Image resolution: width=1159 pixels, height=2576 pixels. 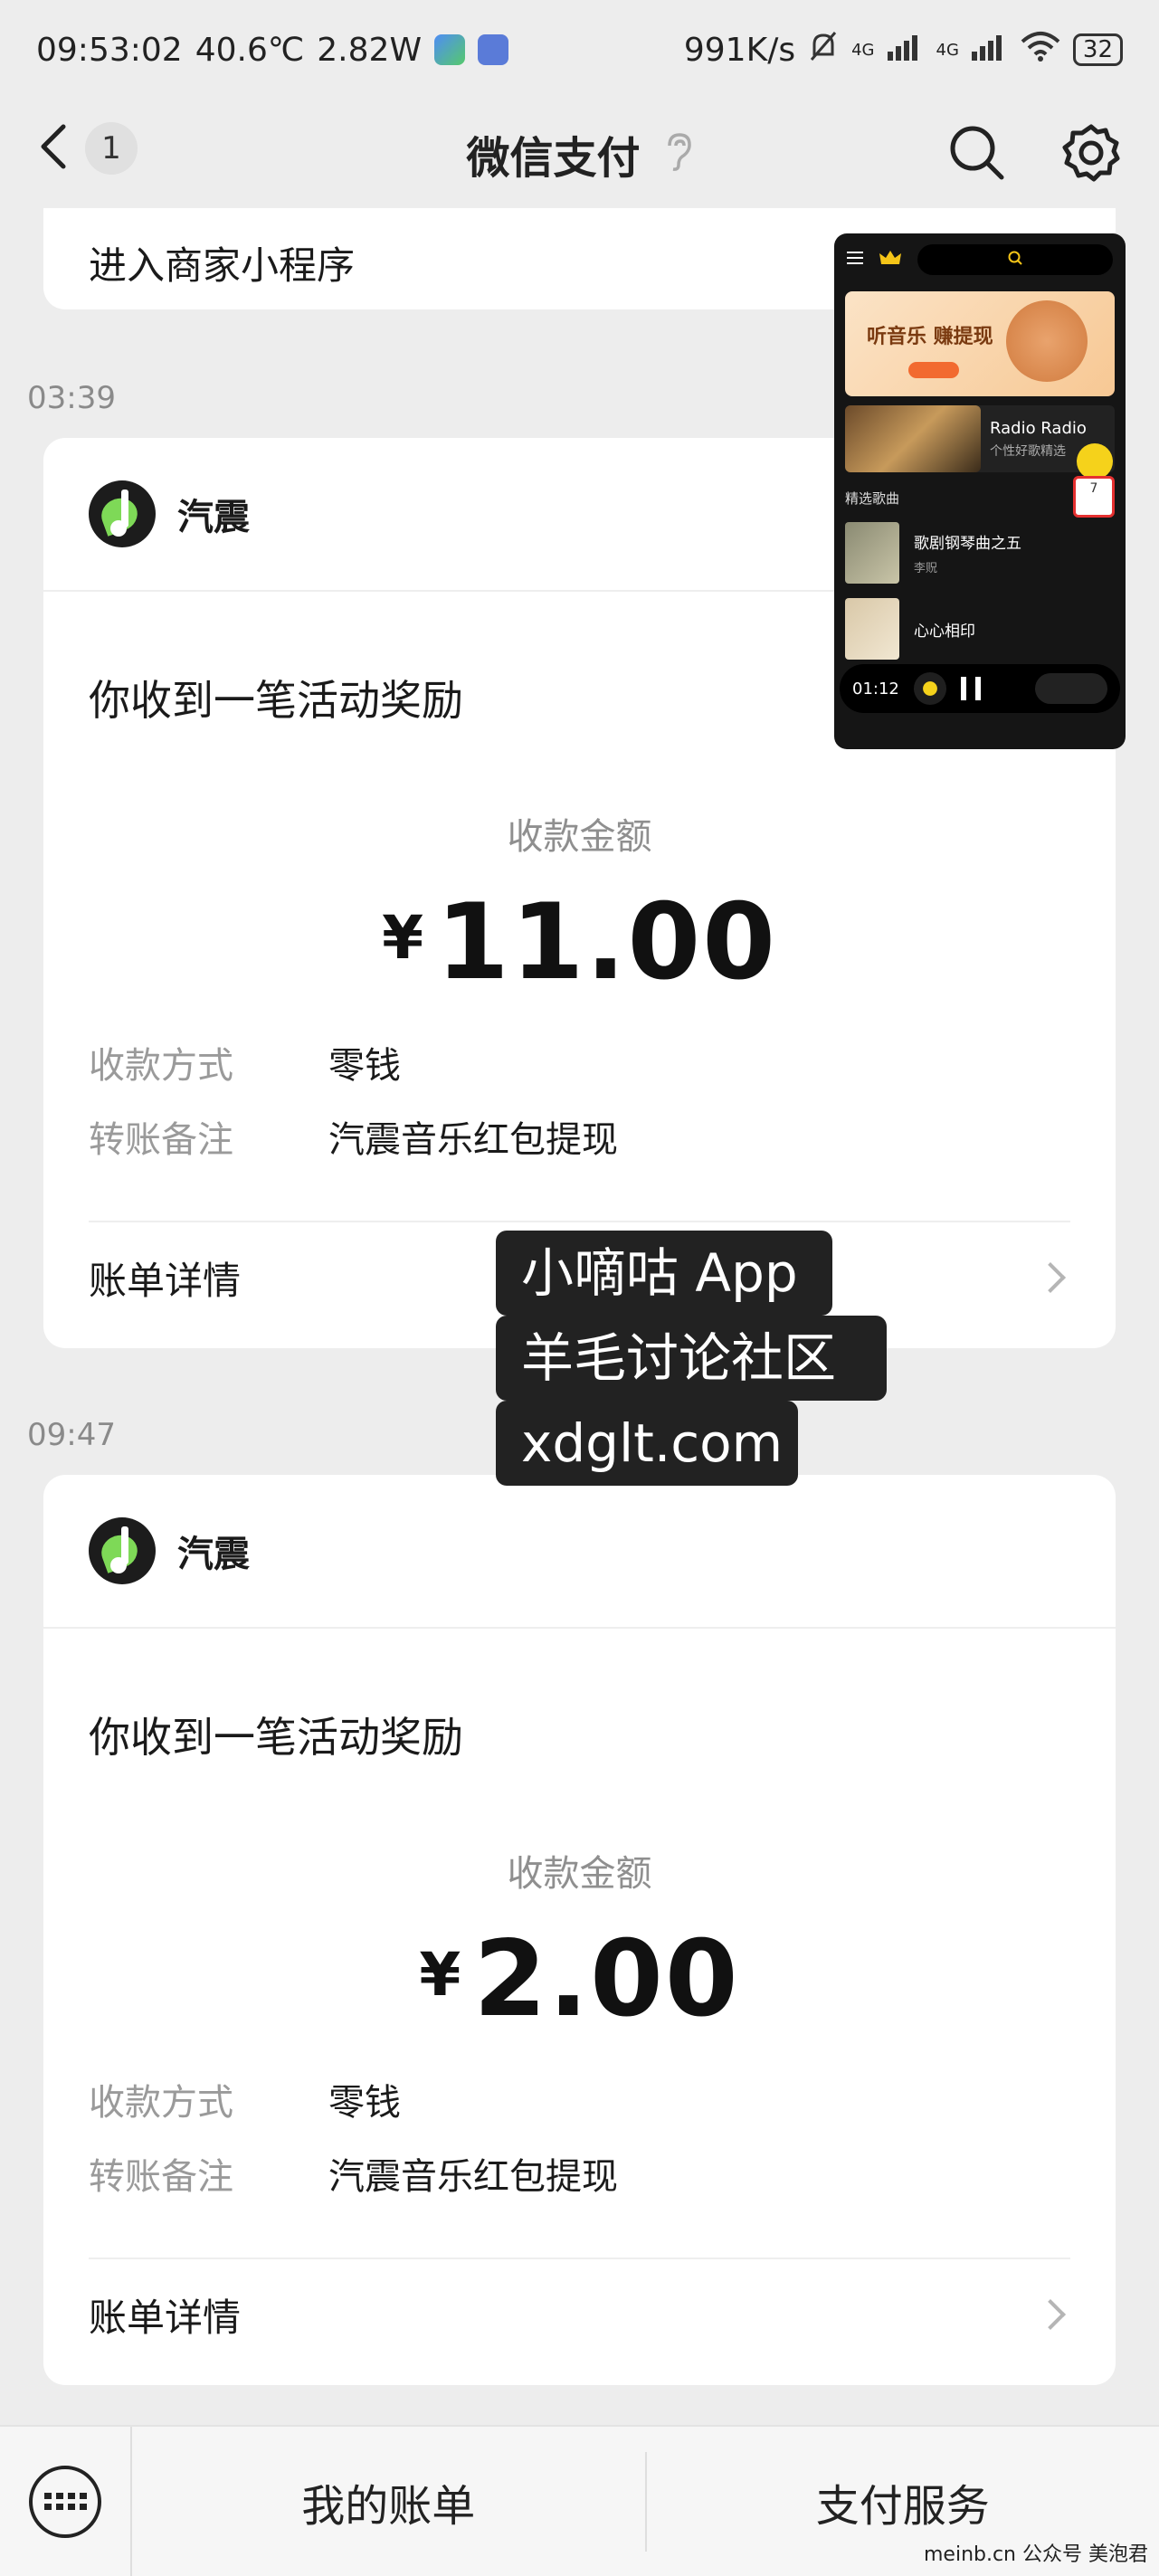 What do you see at coordinates (933, 370) in the screenshot?
I see `promo-banner-button` at bounding box center [933, 370].